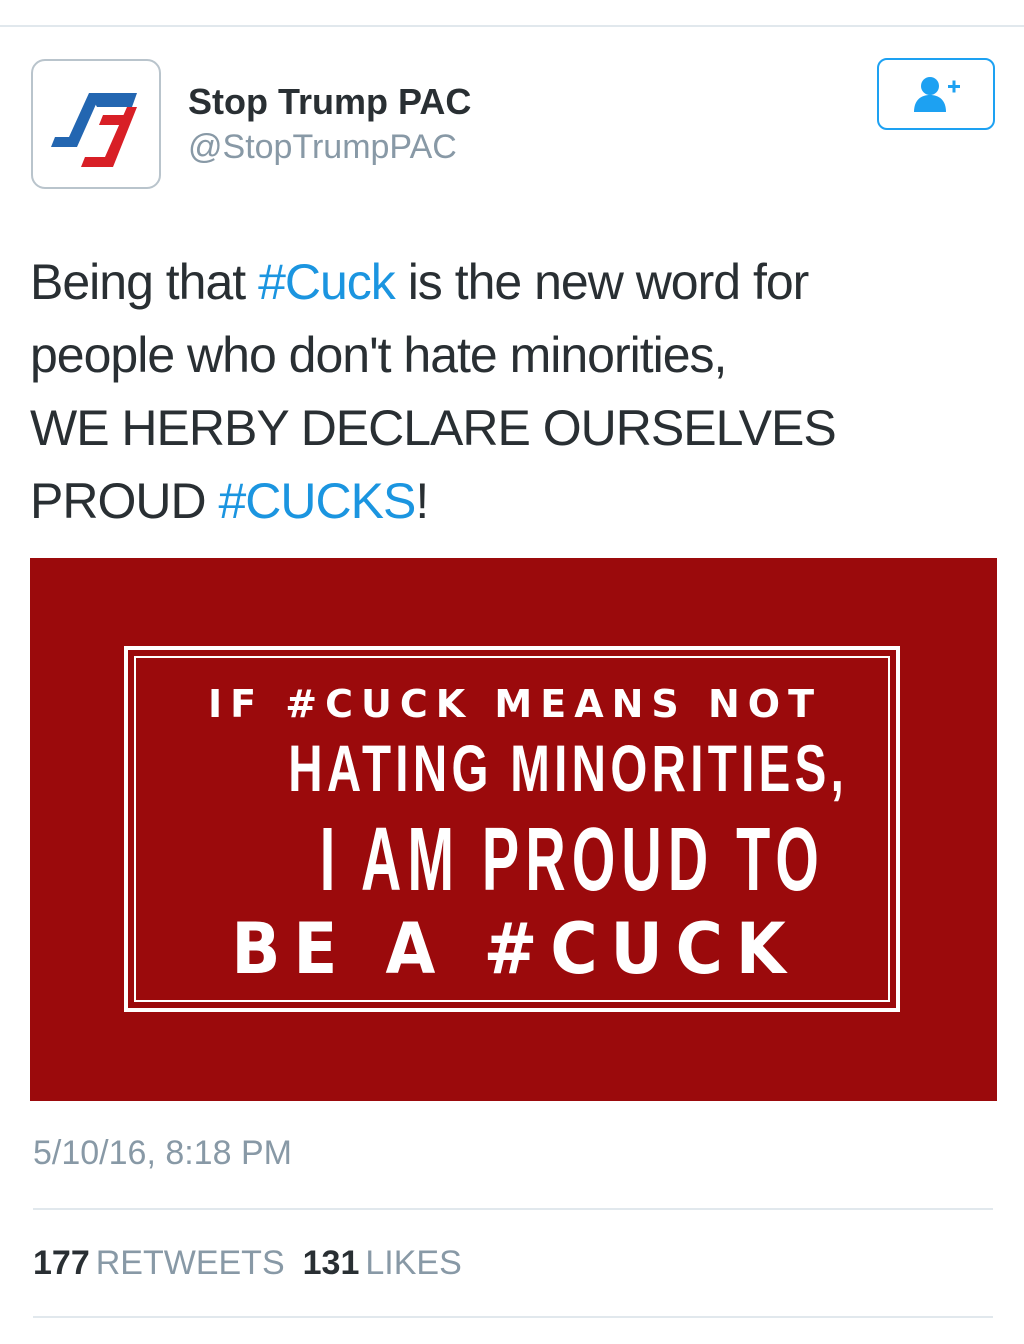  What do you see at coordinates (144, 282) in the screenshot?
I see `tweet-text-segment: Being that` at bounding box center [144, 282].